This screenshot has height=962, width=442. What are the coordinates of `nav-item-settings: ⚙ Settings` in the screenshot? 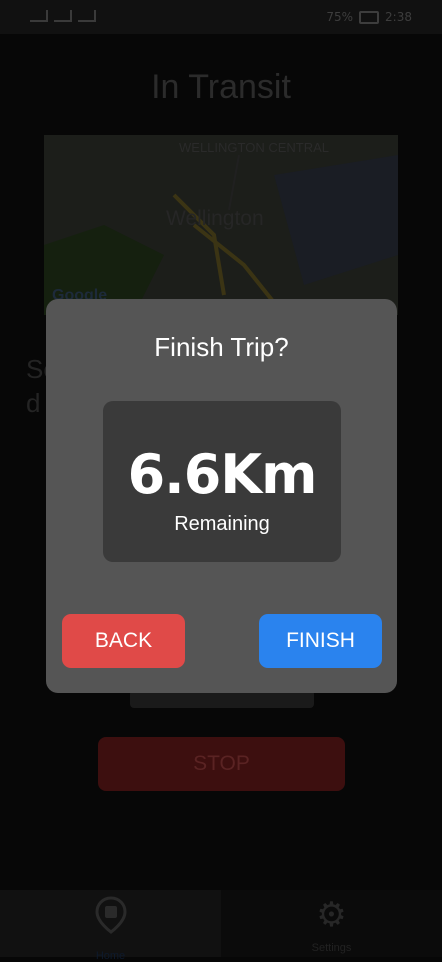 It's located at (331, 923).